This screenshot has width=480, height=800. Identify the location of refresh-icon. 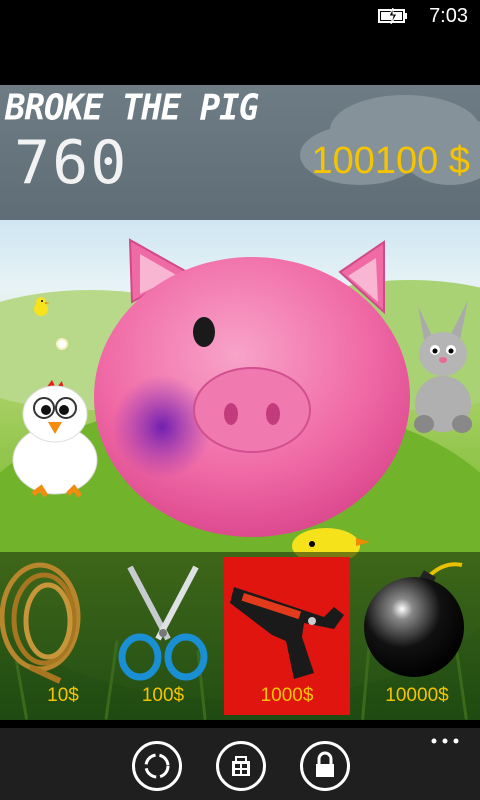
(157, 766).